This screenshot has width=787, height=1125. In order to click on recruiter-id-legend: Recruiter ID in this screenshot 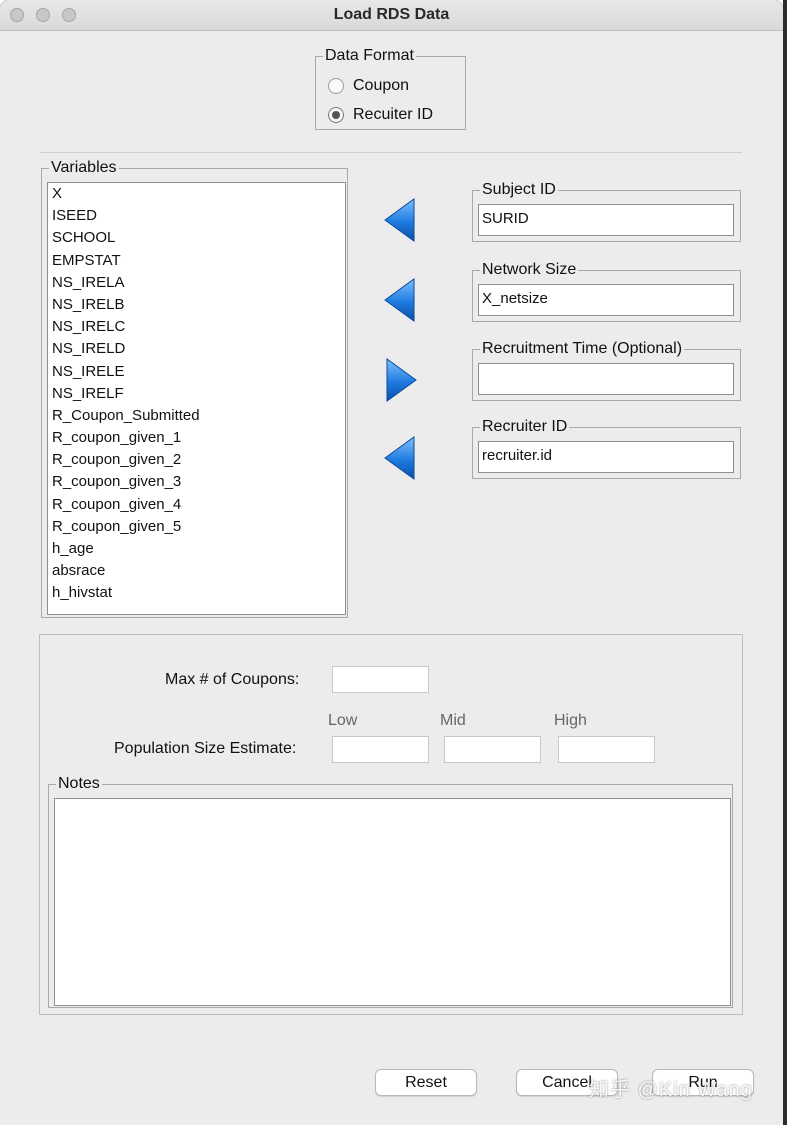, I will do `click(525, 427)`.